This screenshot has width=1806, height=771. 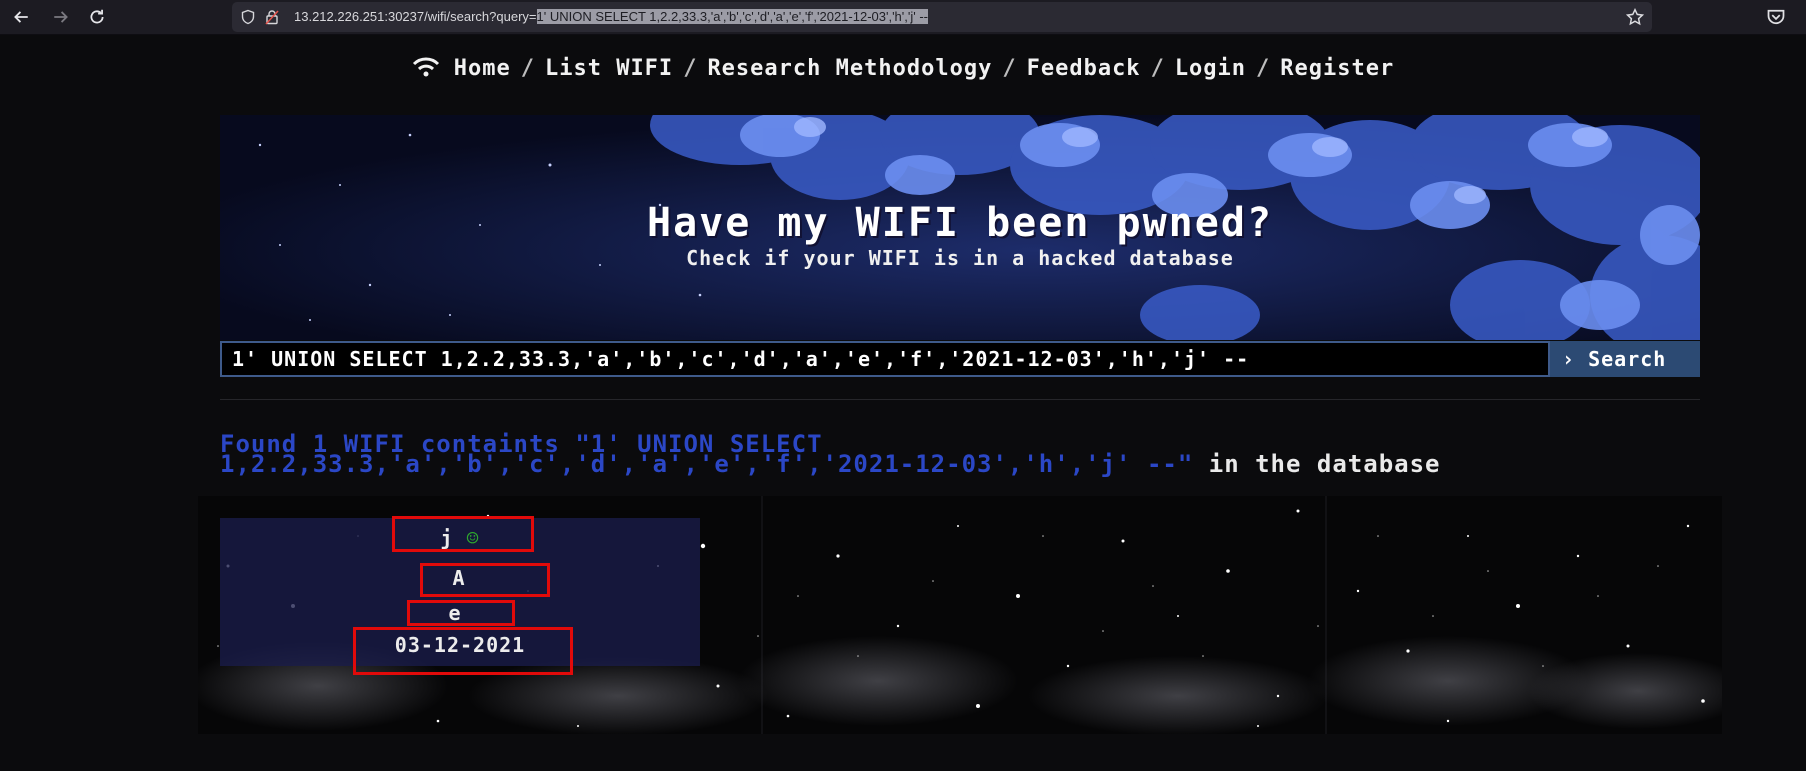 What do you see at coordinates (415, 16) in the screenshot?
I see `url-prefix: 13.212.226.251:30237/wifi/search?query=` at bounding box center [415, 16].